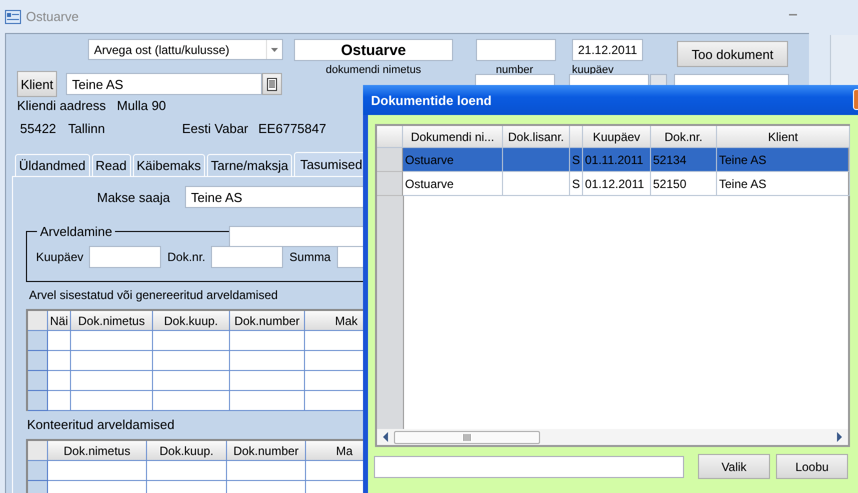 The width and height of the screenshot is (858, 493). Describe the element at coordinates (111, 165) in the screenshot. I see `tab: Read` at that location.